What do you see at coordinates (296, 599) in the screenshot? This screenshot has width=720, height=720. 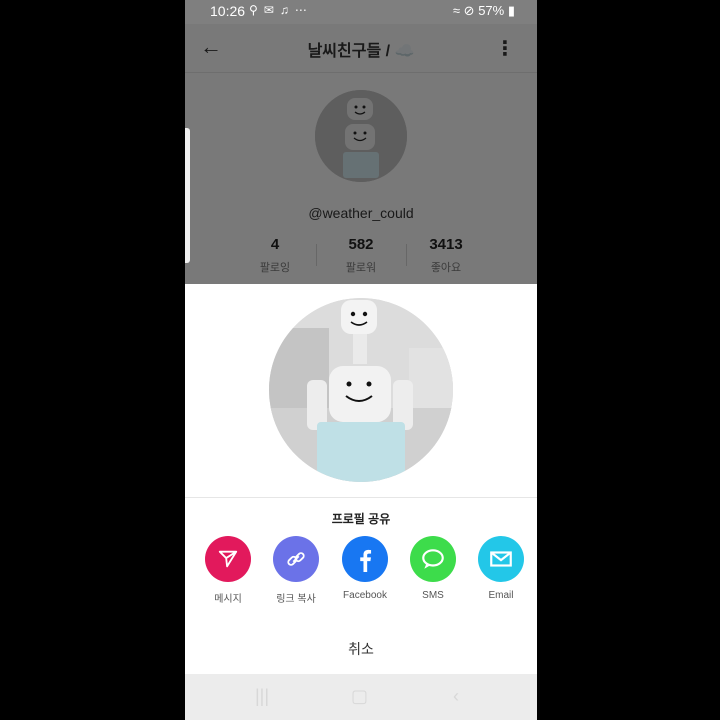 I see `share-copy-link-label: 링크 복사` at bounding box center [296, 599].